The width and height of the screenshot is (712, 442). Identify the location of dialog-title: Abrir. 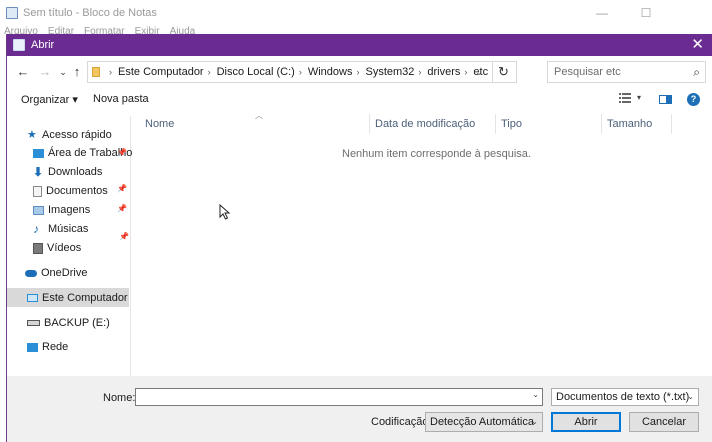
(43, 45).